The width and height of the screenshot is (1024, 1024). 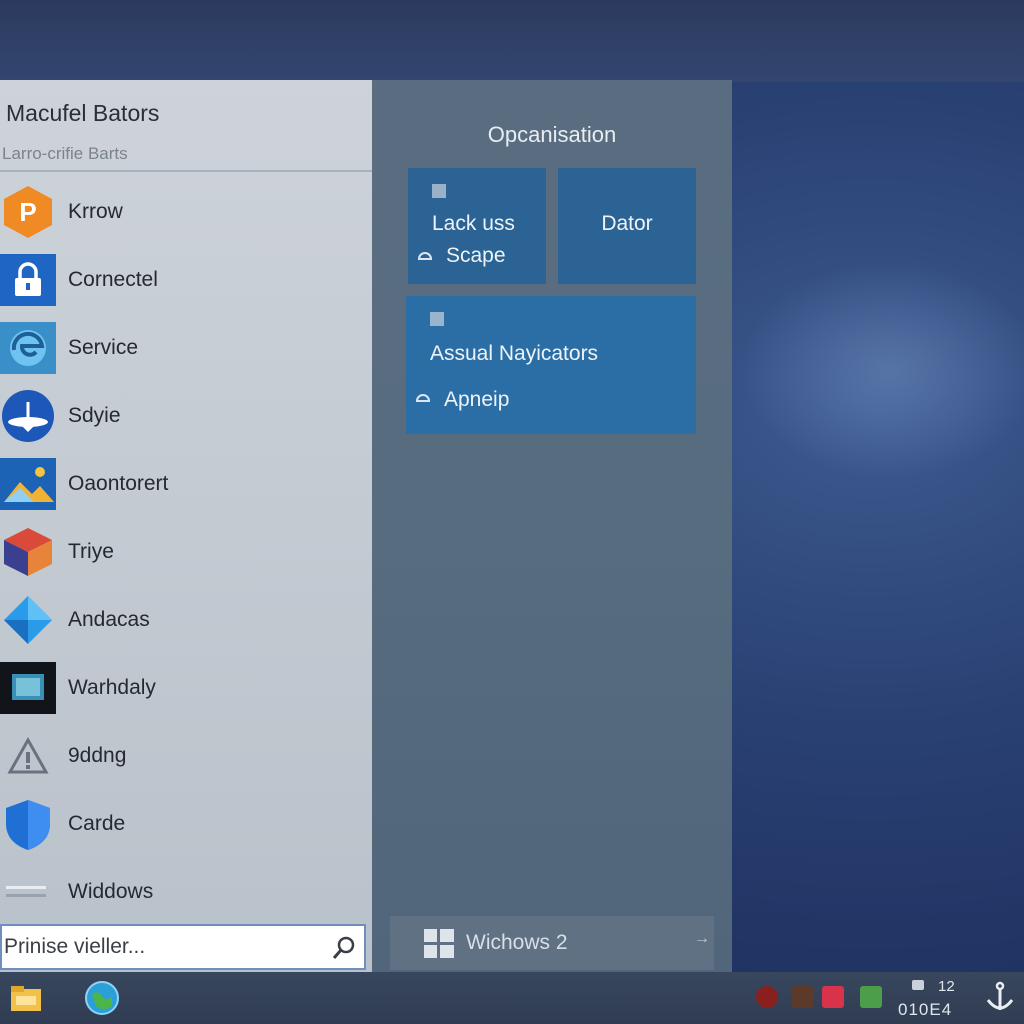 I want to click on app-item-sdyie: Sdyie, so click(x=186, y=416).